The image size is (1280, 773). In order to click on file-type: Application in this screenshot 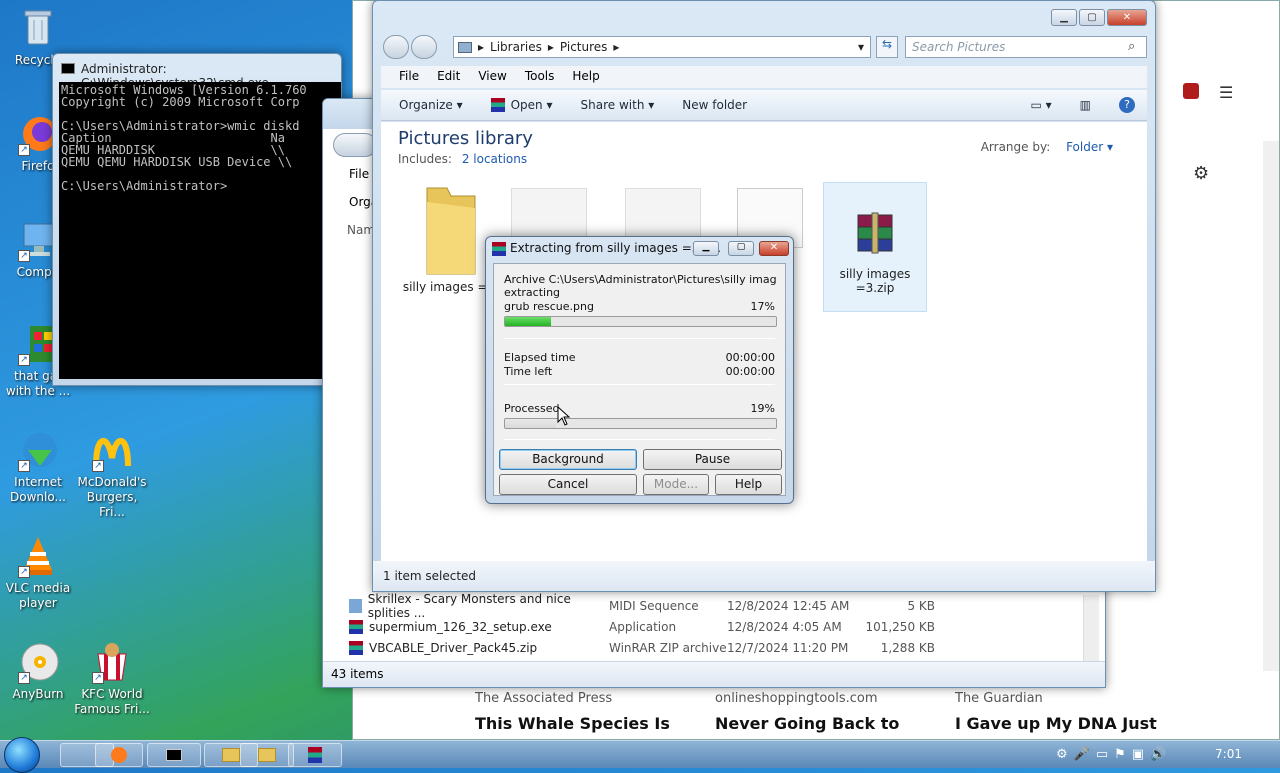, I will do `click(643, 626)`.